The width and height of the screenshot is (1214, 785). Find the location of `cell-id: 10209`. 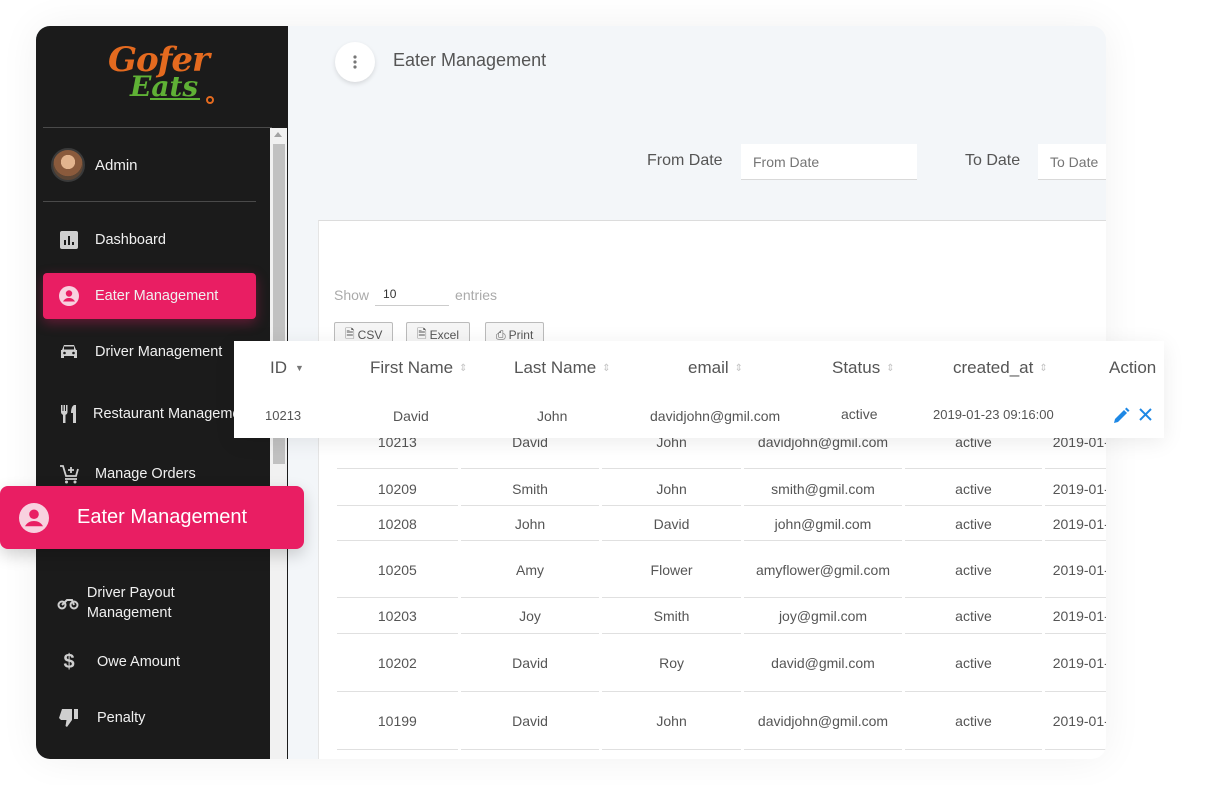

cell-id: 10209 is located at coordinates (397, 489).